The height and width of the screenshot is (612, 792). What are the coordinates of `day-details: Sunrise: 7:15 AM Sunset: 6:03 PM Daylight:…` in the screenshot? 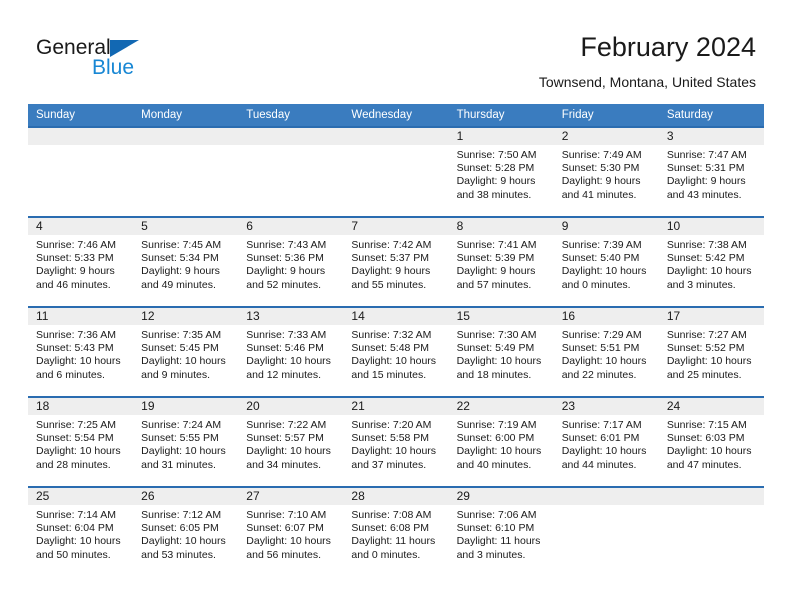 It's located at (711, 443).